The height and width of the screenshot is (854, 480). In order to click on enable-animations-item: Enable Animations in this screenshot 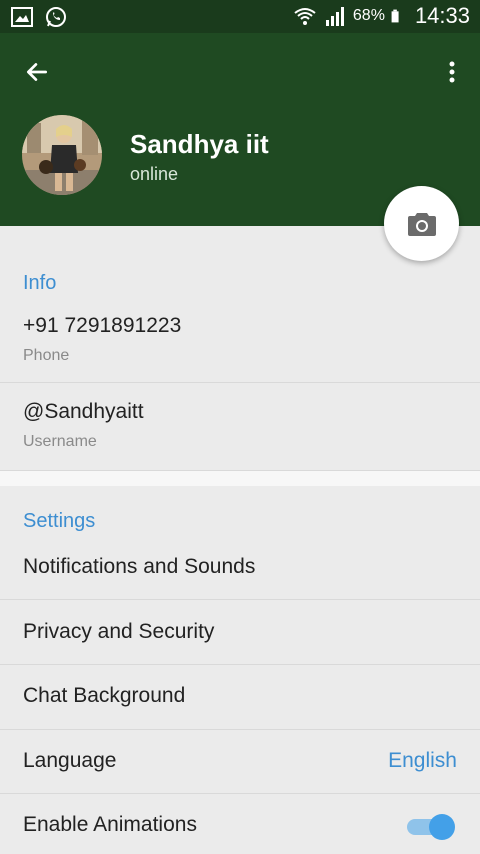, I will do `click(240, 824)`.